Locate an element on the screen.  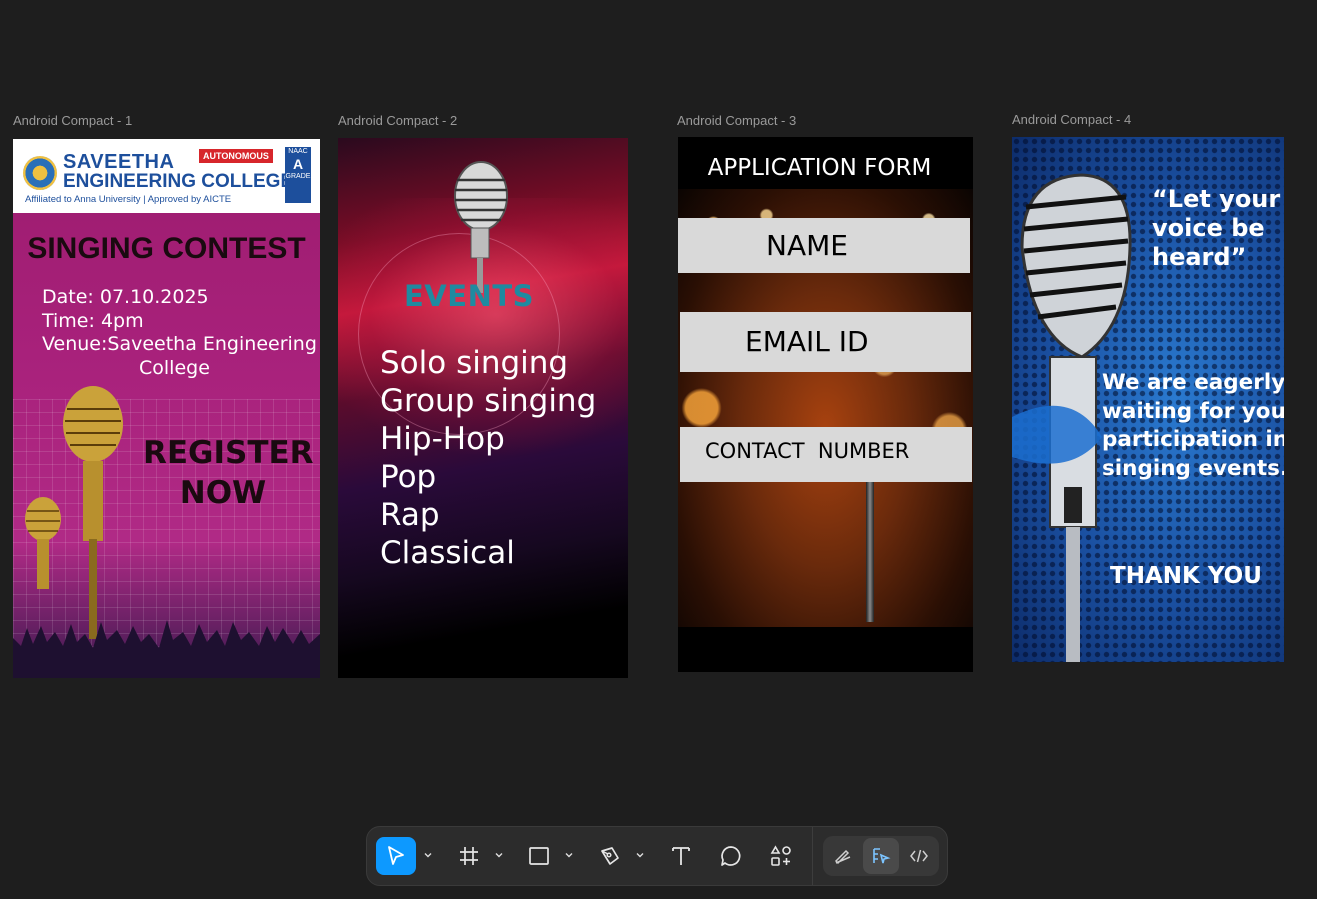
contact-number-field: CONTACT NUMBER is located at coordinates (826, 454).